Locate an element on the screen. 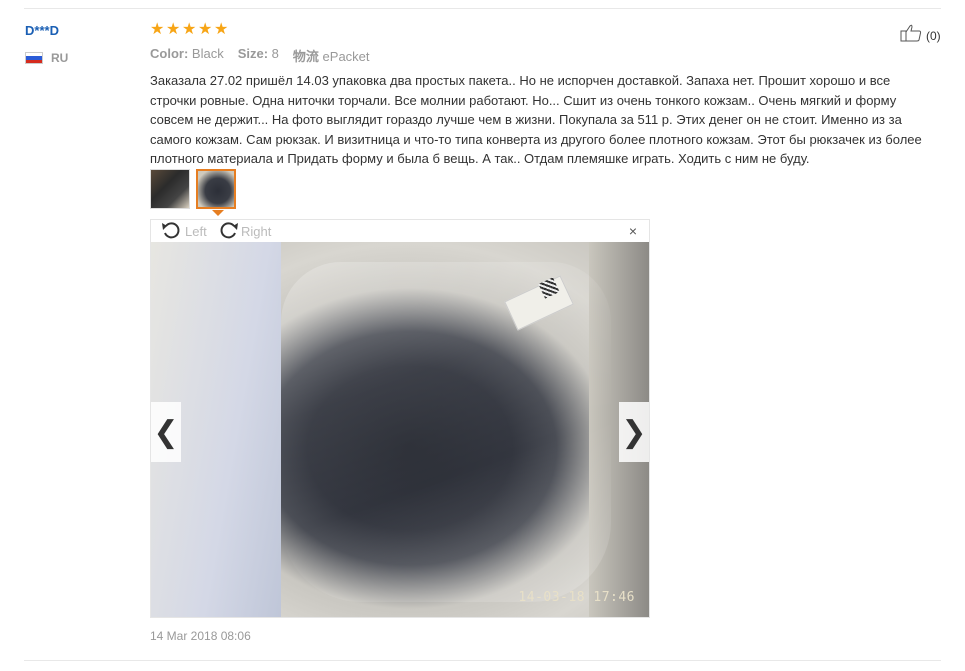 This screenshot has width=965, height=671. rotate-right-label: Right is located at coordinates (256, 231).